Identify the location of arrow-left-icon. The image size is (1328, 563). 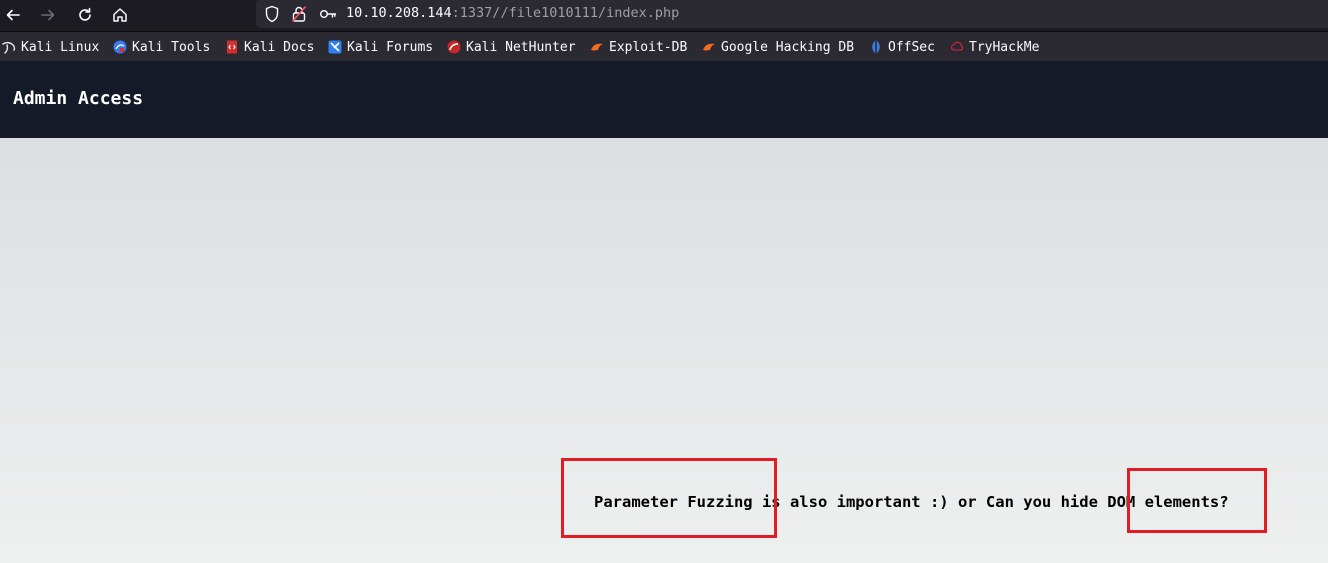
(13, 15).